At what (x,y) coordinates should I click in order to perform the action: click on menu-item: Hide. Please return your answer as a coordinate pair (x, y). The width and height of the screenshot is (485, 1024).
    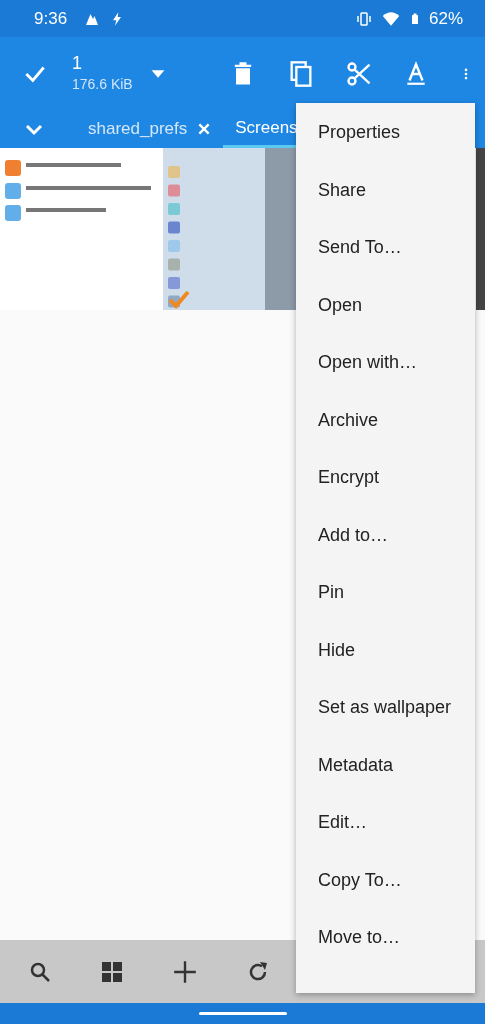
    Looking at the image, I should click on (385, 650).